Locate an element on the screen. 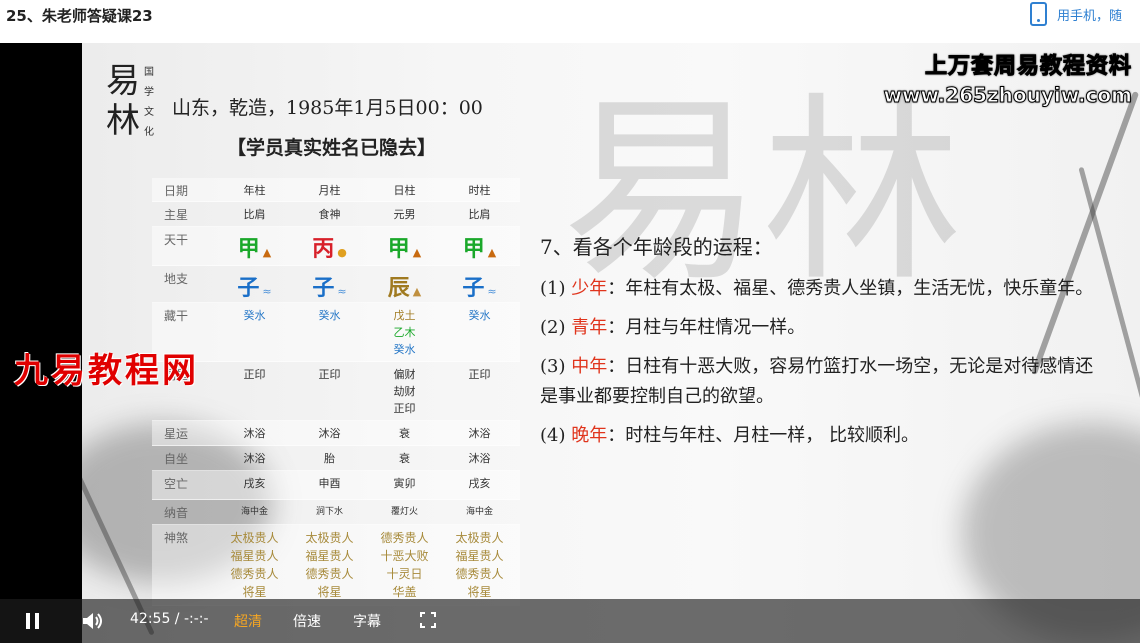  volume-button is located at coordinates (93, 621).